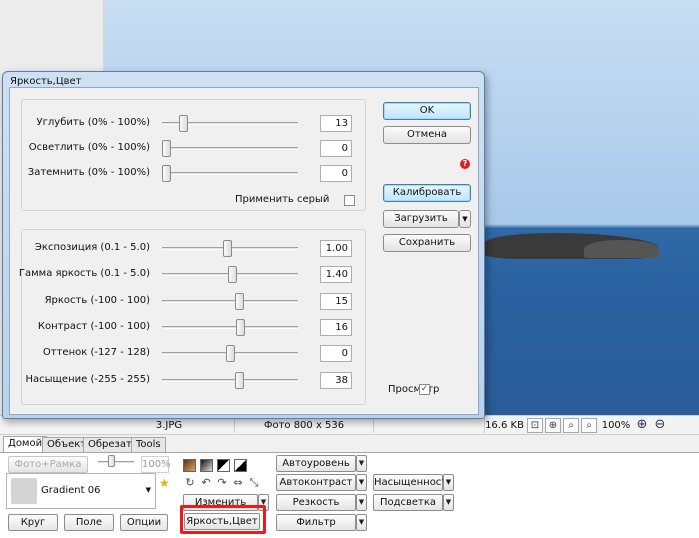  I want to click on slider-label: Осветлить (0% - 100%), so click(89, 147).